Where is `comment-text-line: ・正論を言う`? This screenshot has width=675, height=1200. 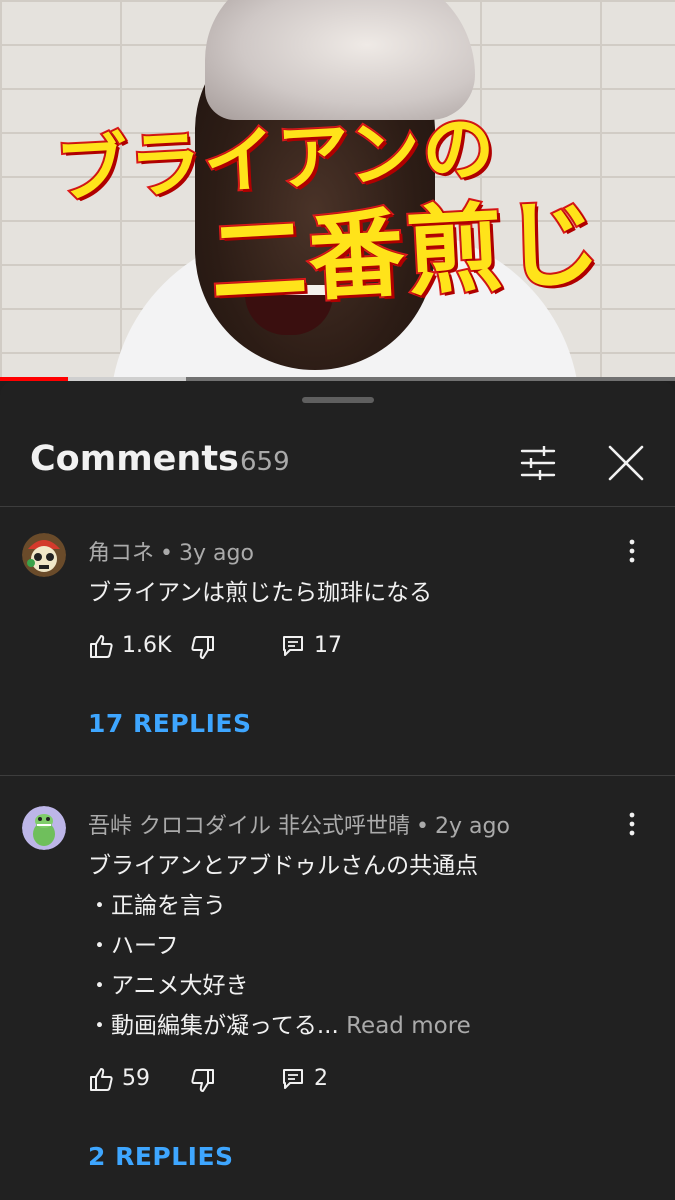 comment-text-line: ・正論を言う is located at coordinates (157, 906).